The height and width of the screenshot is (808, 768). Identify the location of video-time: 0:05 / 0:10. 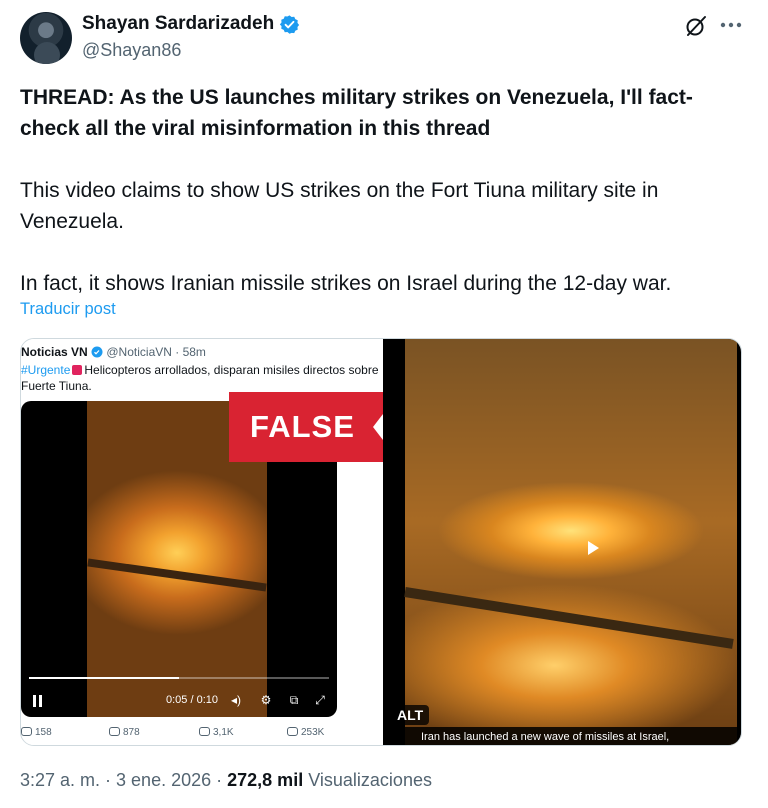
(192, 700).